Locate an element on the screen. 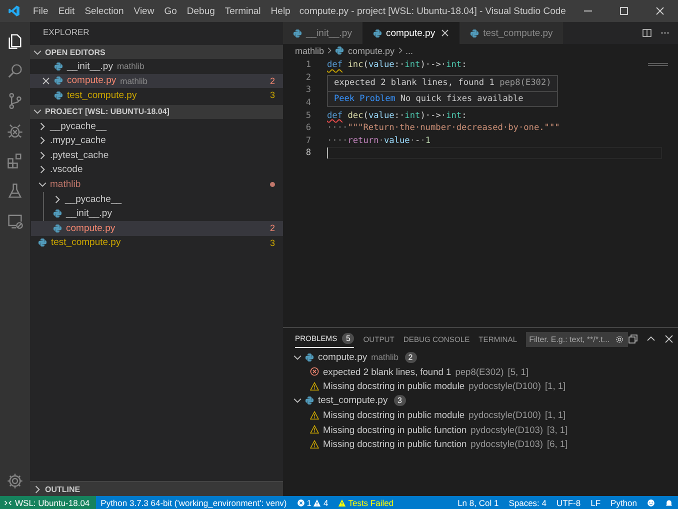 This screenshot has width=678, height=509. problems-status: 1 4 is located at coordinates (313, 503).